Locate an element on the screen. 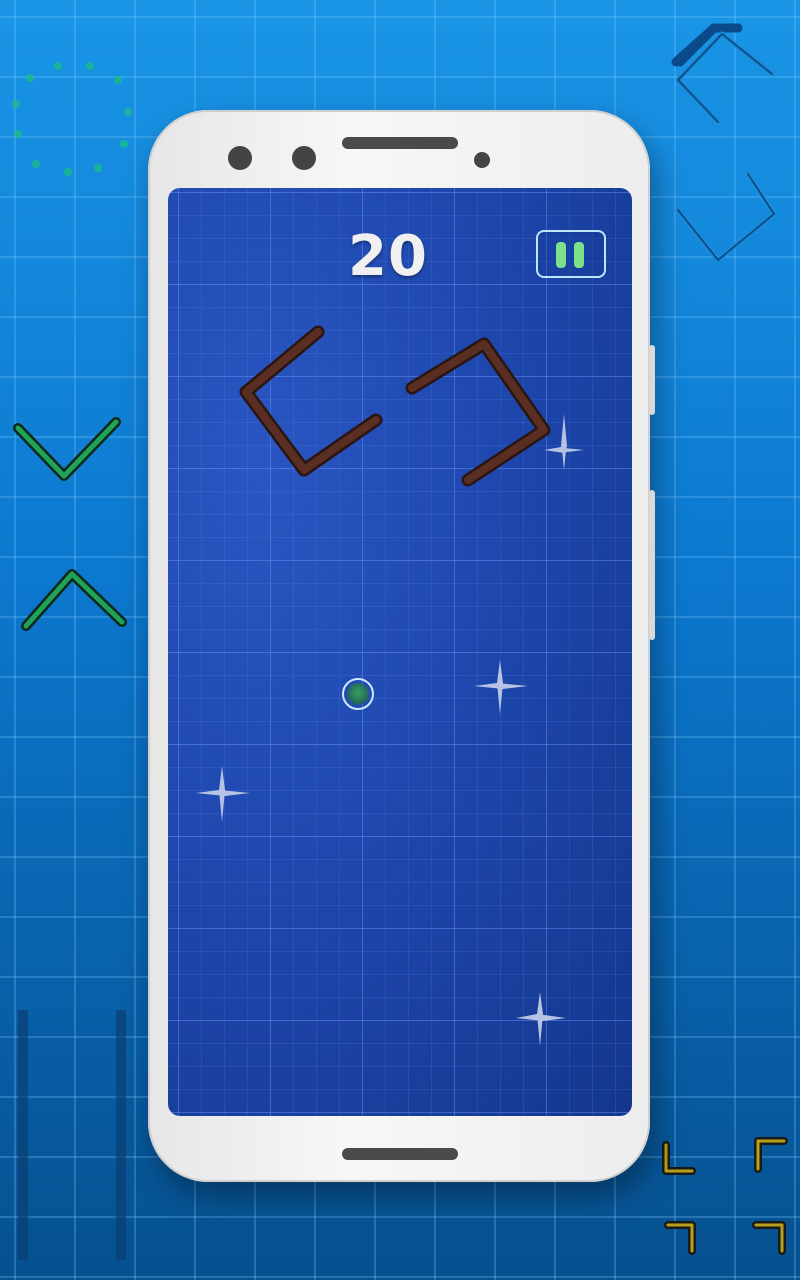 The width and height of the screenshot is (800, 1280). score-label: 20 is located at coordinates (388, 256).